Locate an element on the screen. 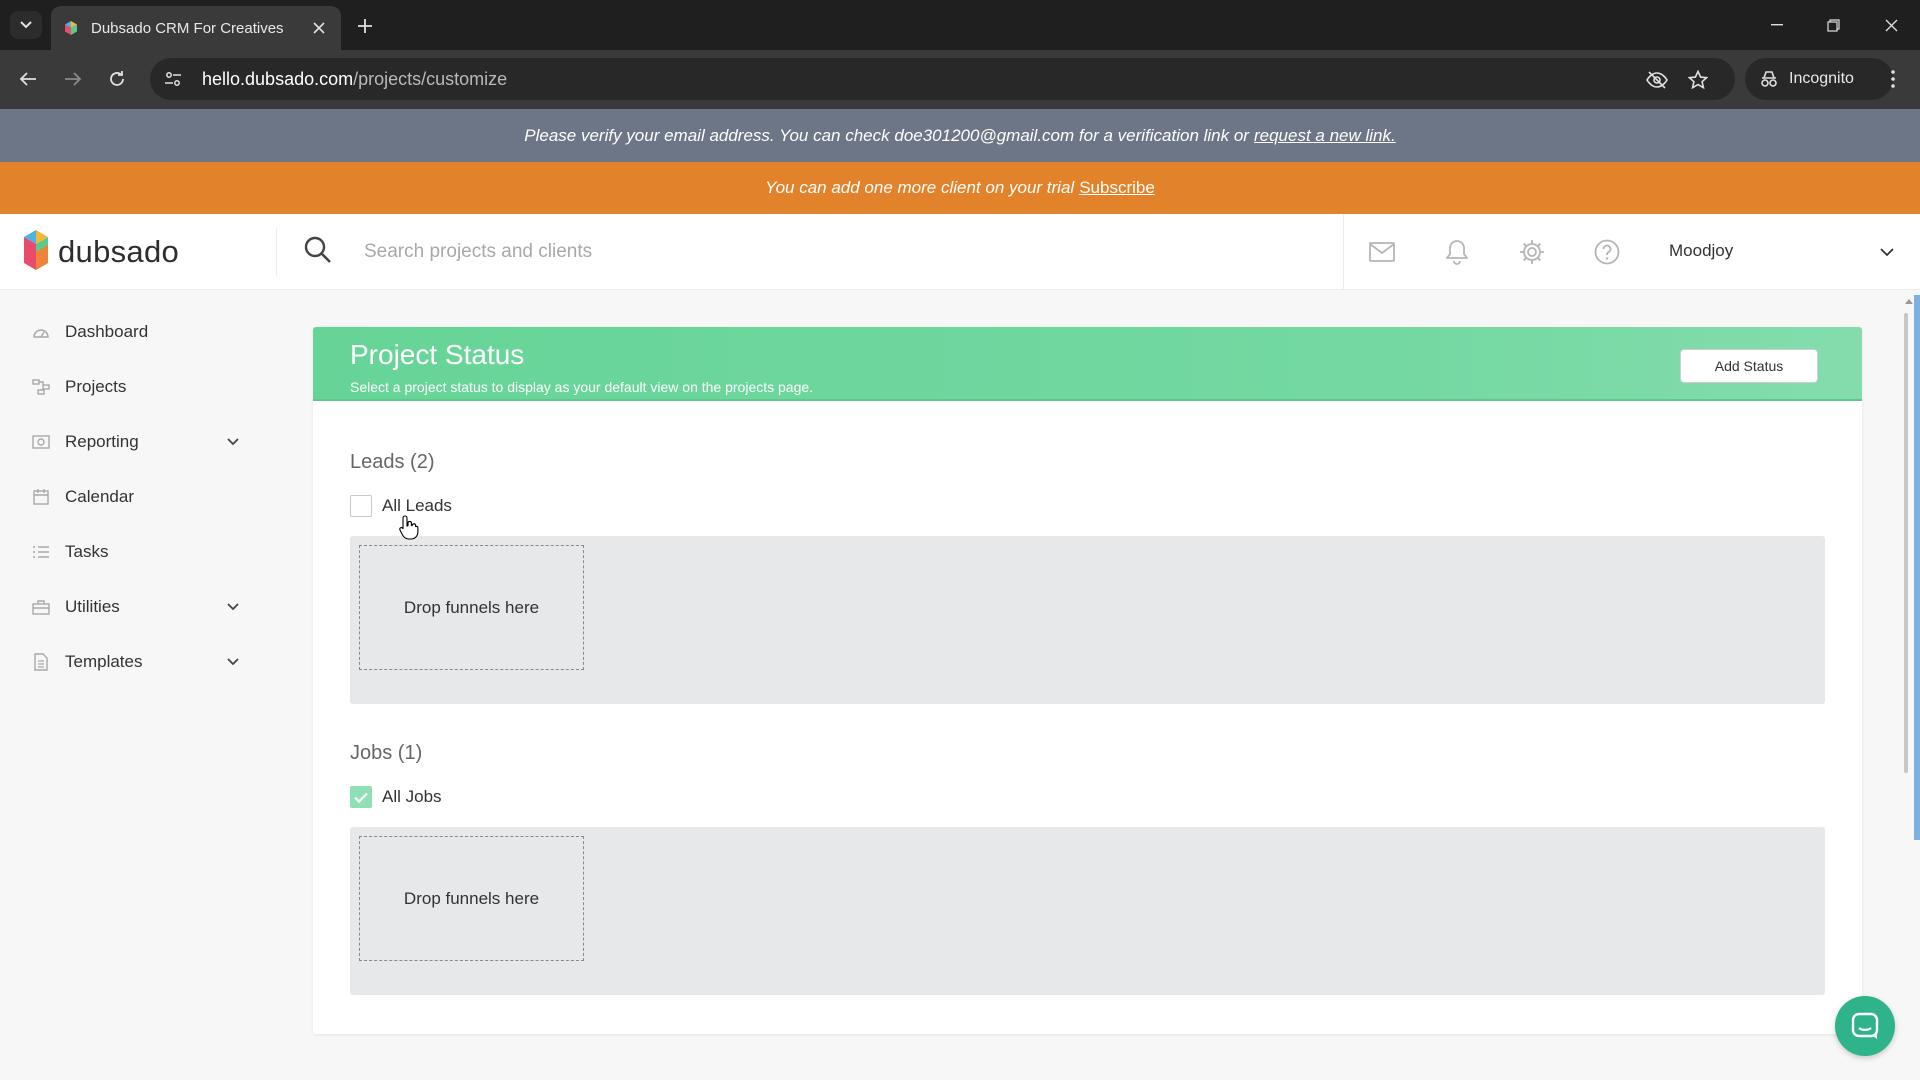 Image resolution: width=1920 pixels, height=1080 pixels. scroll-edge-indicator is located at coordinates (1917, 567).